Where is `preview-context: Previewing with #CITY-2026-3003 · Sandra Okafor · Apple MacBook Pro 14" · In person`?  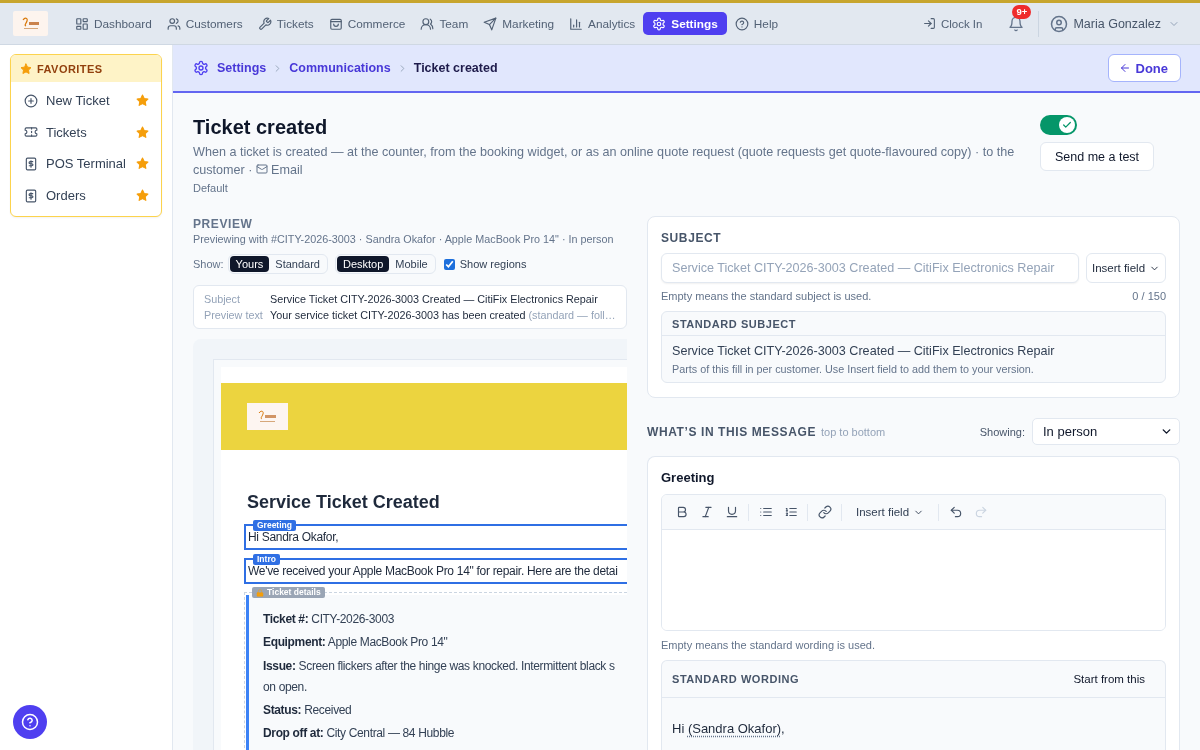
preview-context: Previewing with #CITY-2026-3003 · Sandra Okafor · Apple MacBook Pro 14" · In person is located at coordinates (403, 239).